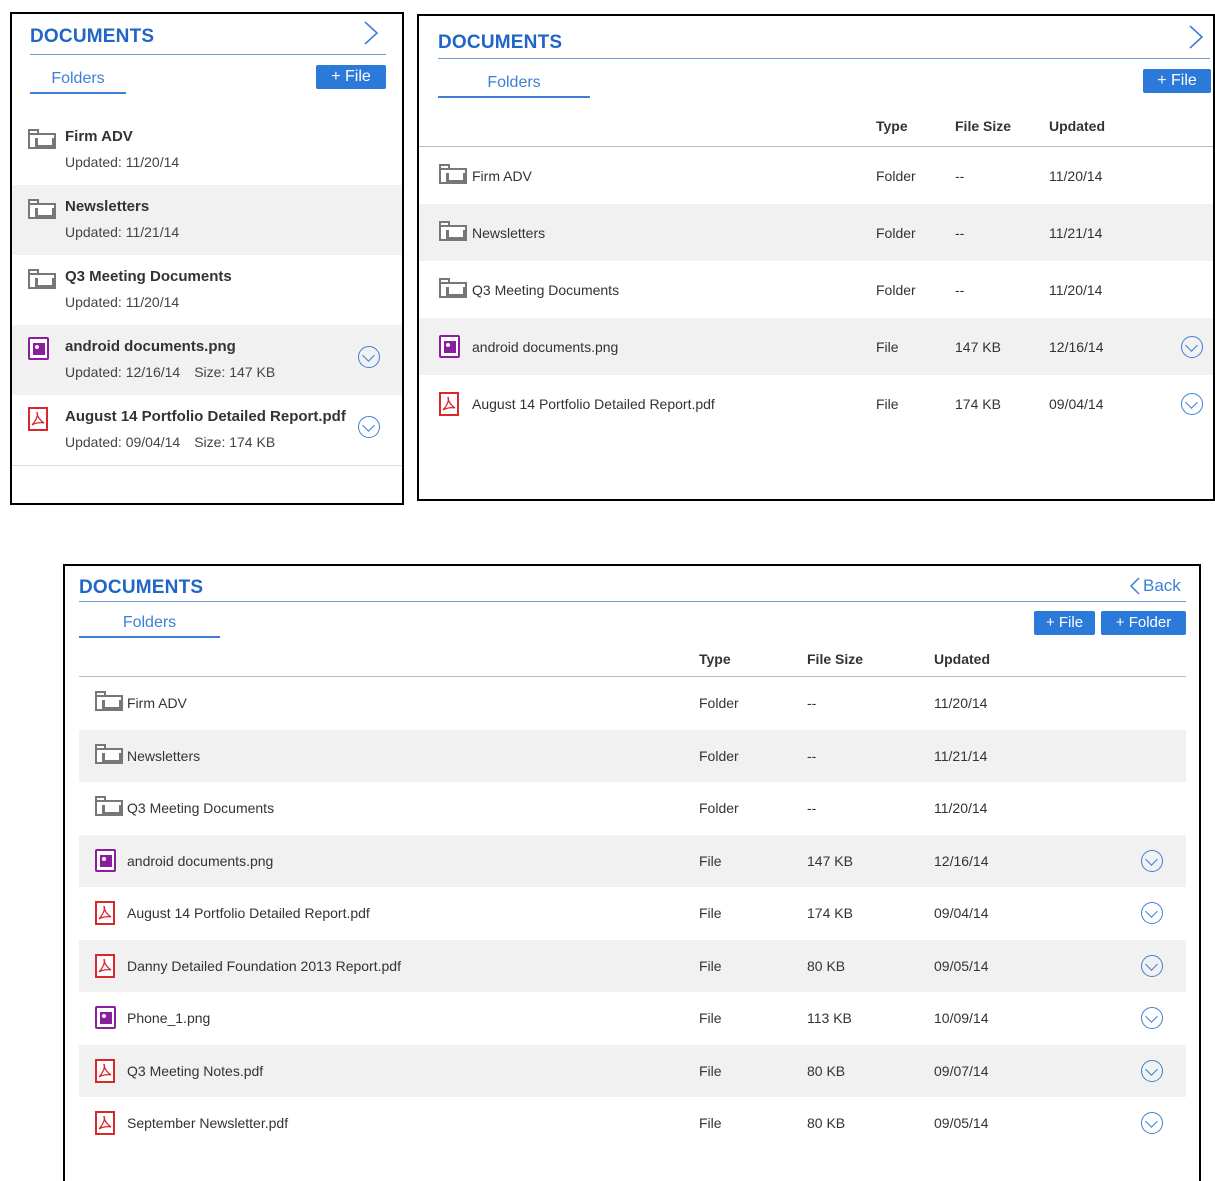 The width and height of the screenshot is (1215, 1181). What do you see at coordinates (105, 860) in the screenshot?
I see `image-file-icon` at bounding box center [105, 860].